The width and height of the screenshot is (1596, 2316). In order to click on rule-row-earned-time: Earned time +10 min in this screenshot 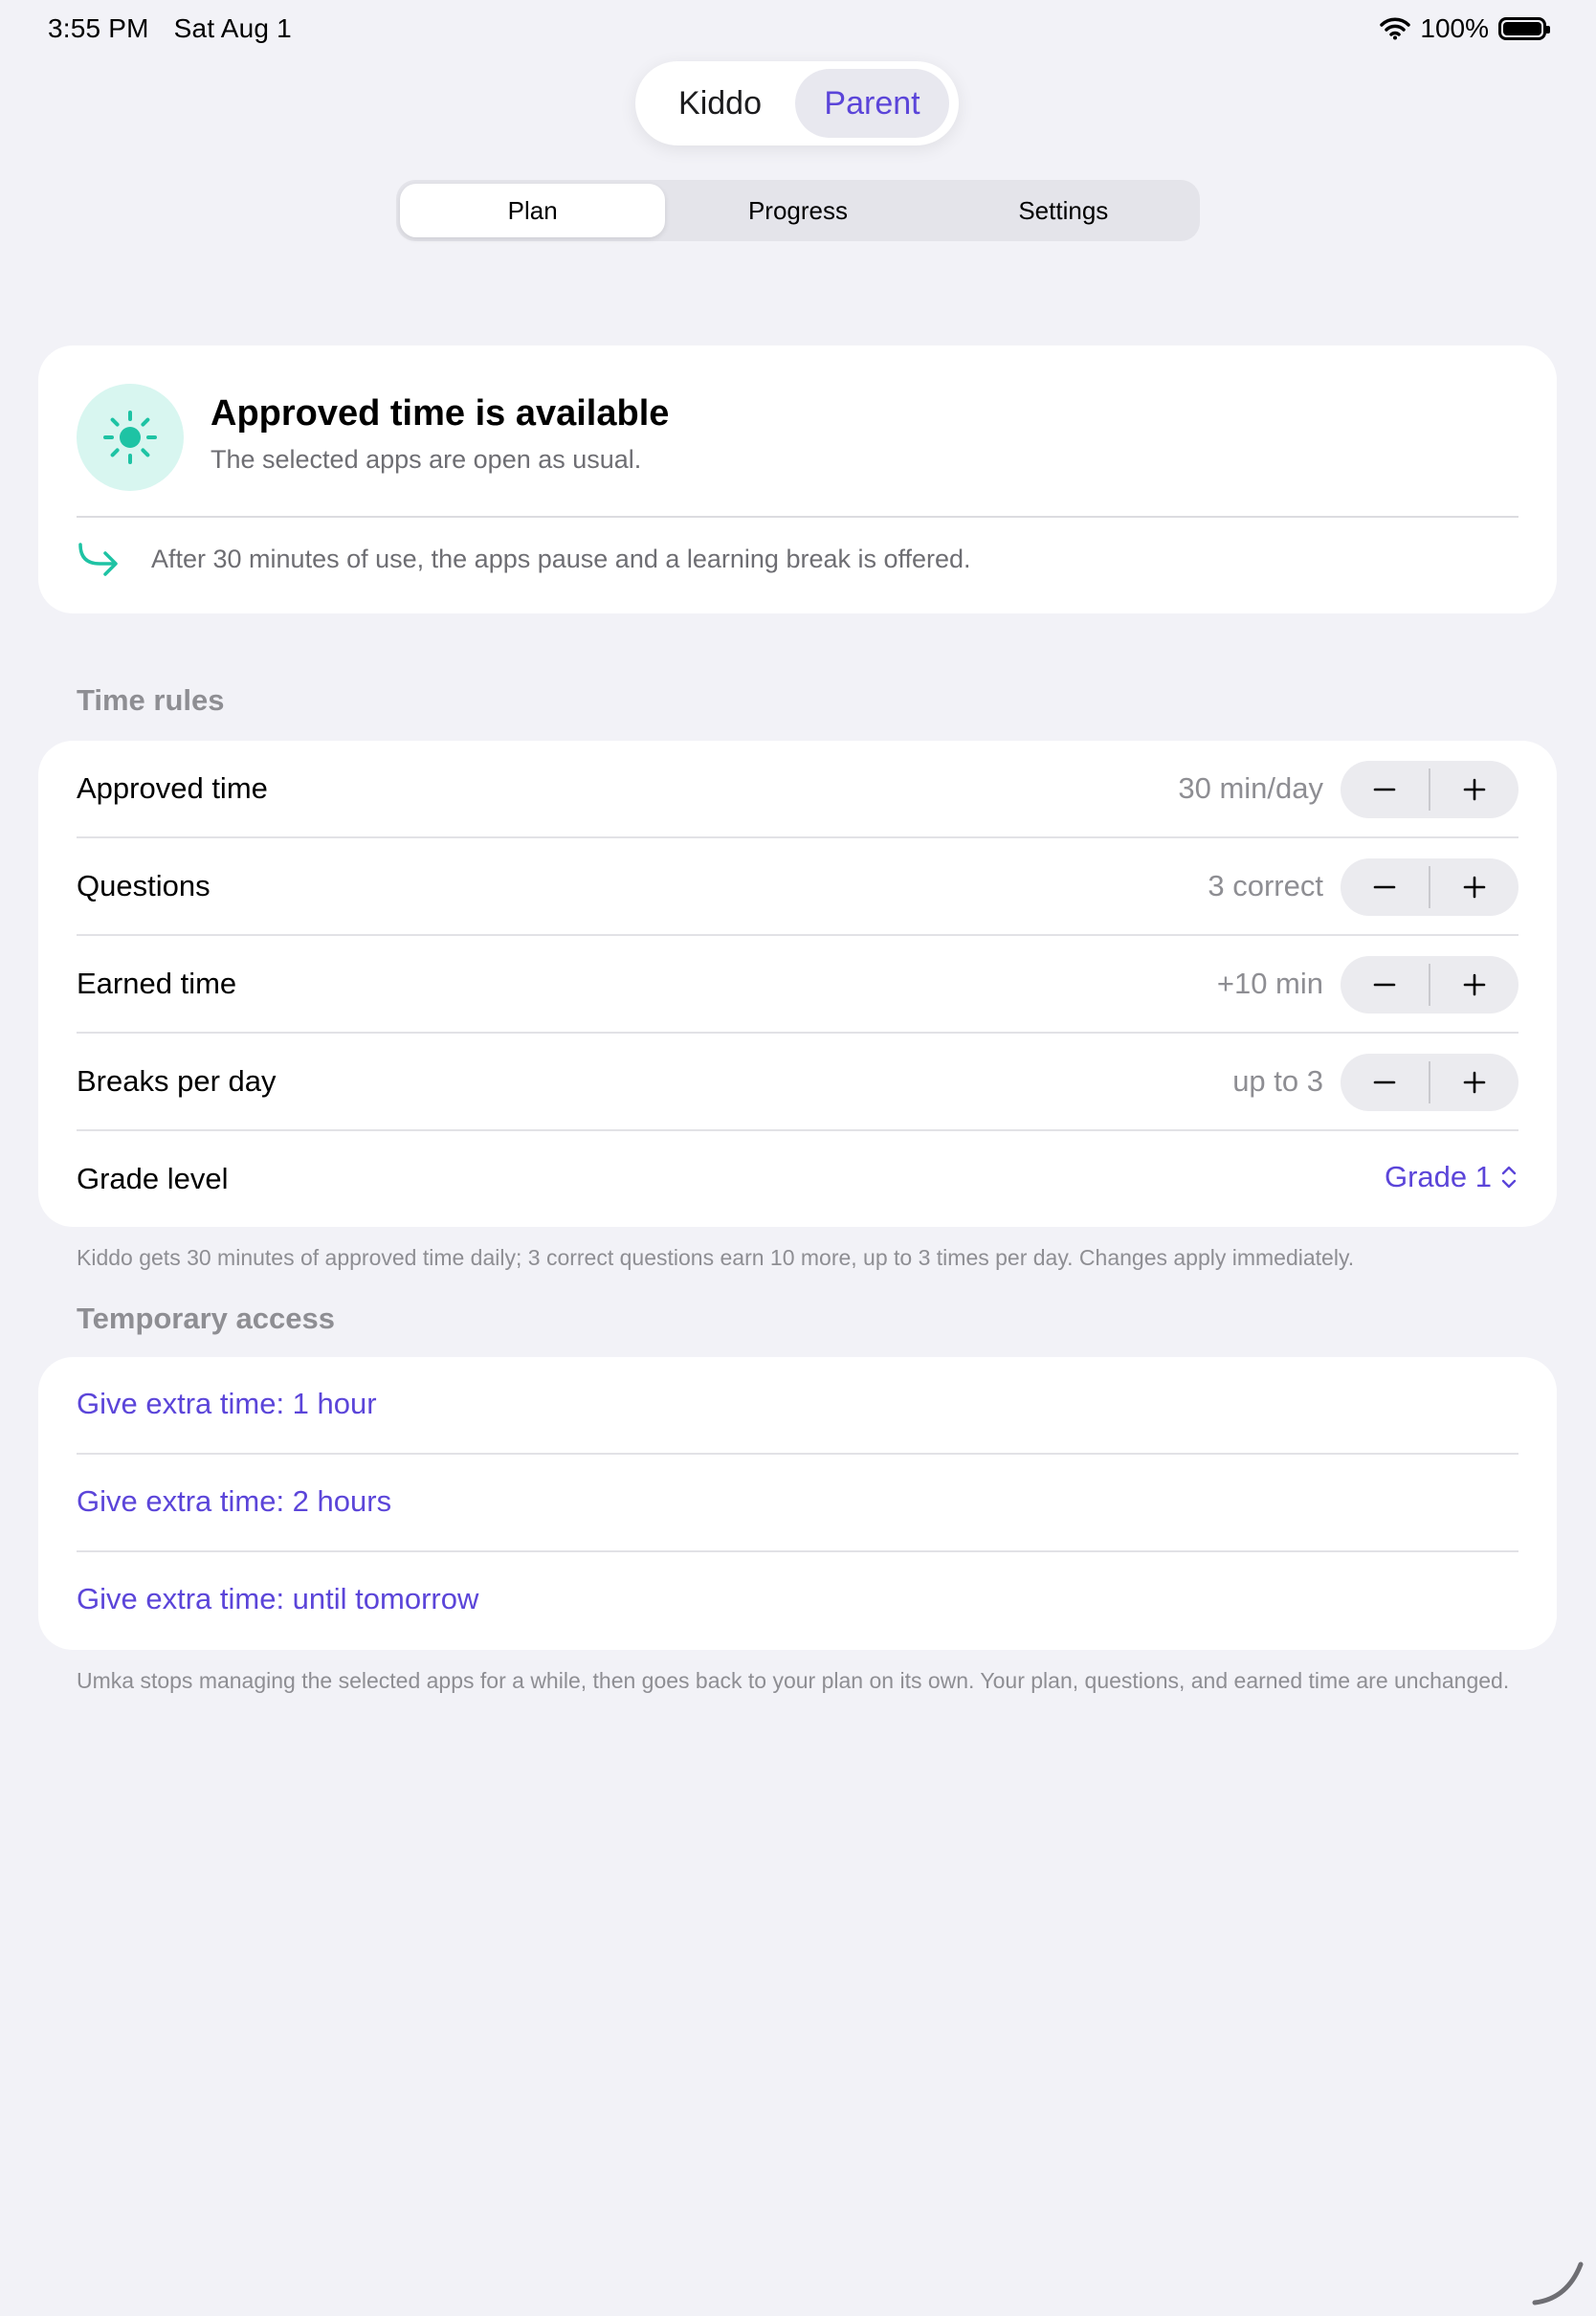, I will do `click(798, 985)`.